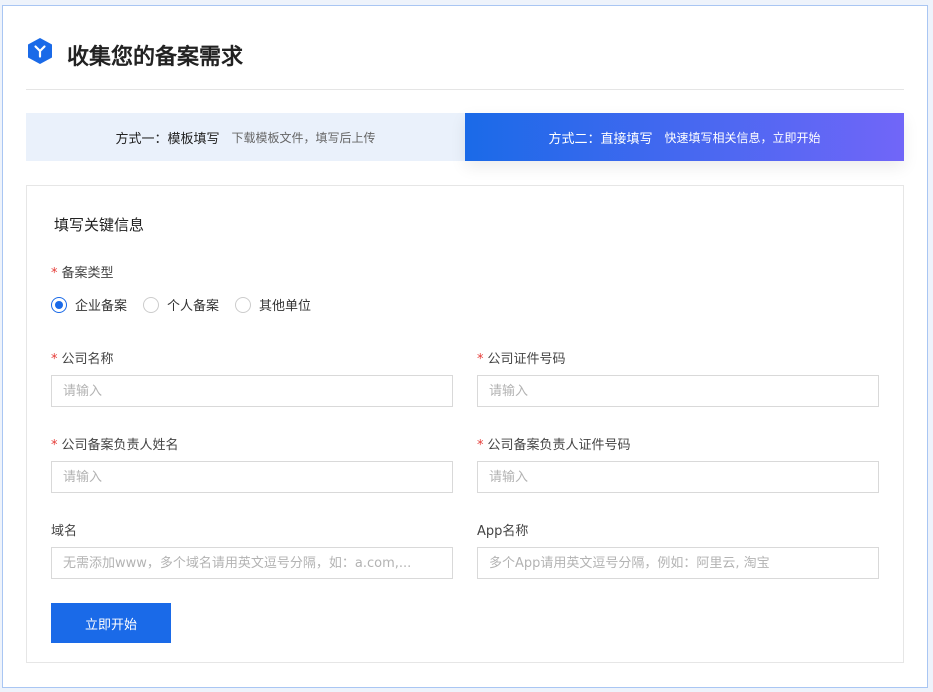 This screenshot has height=692, width=933. Describe the element at coordinates (554, 445) in the screenshot. I see `principal-id-label: * 公司备案负责人证件号码` at that location.